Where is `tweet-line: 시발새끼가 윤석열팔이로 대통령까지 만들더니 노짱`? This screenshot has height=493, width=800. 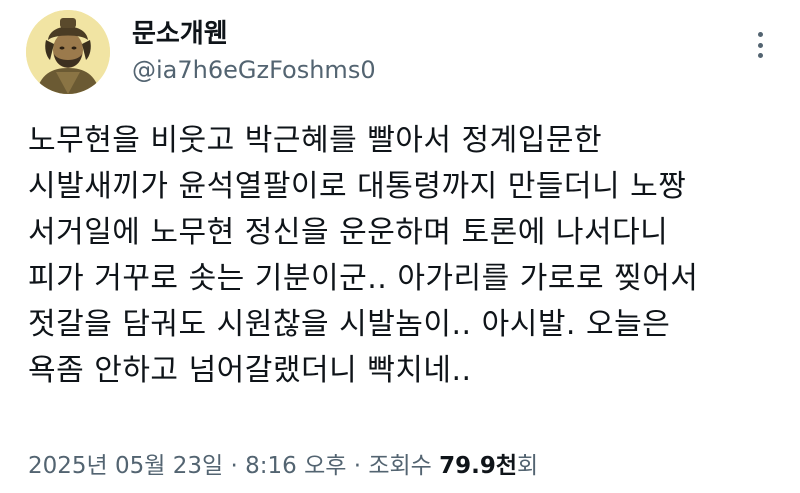 tweet-line: 시발새끼가 윤석열팔이로 대통령까지 만들더니 노짱 is located at coordinates (357, 186).